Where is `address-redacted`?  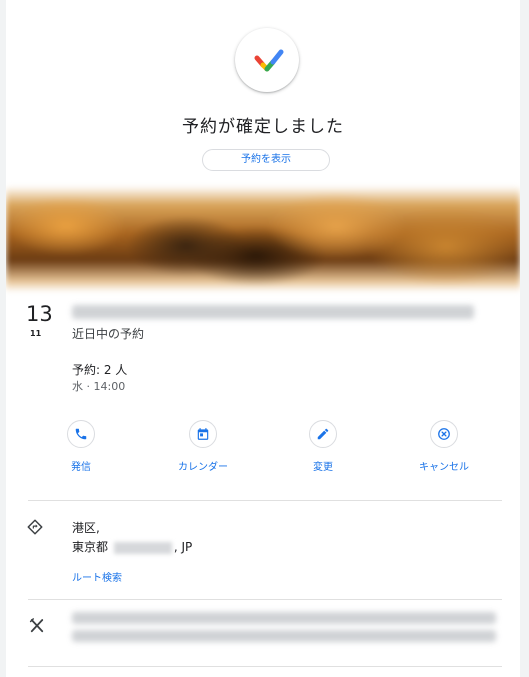 address-redacted is located at coordinates (142, 547).